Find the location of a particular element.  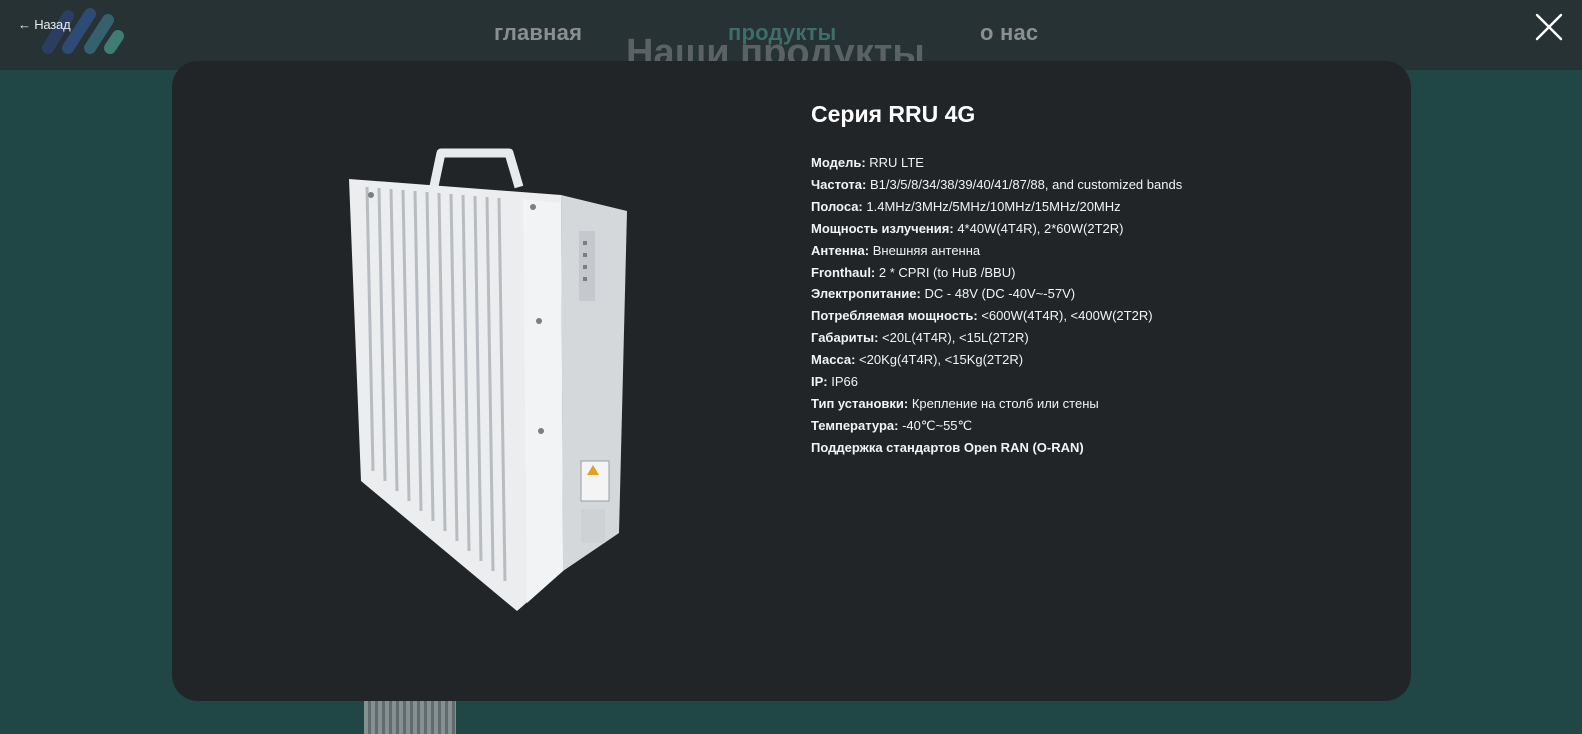

spec-row: Масса: <20Kg(4T4R), <15Kg(2T2R) is located at coordinates (1091, 360).